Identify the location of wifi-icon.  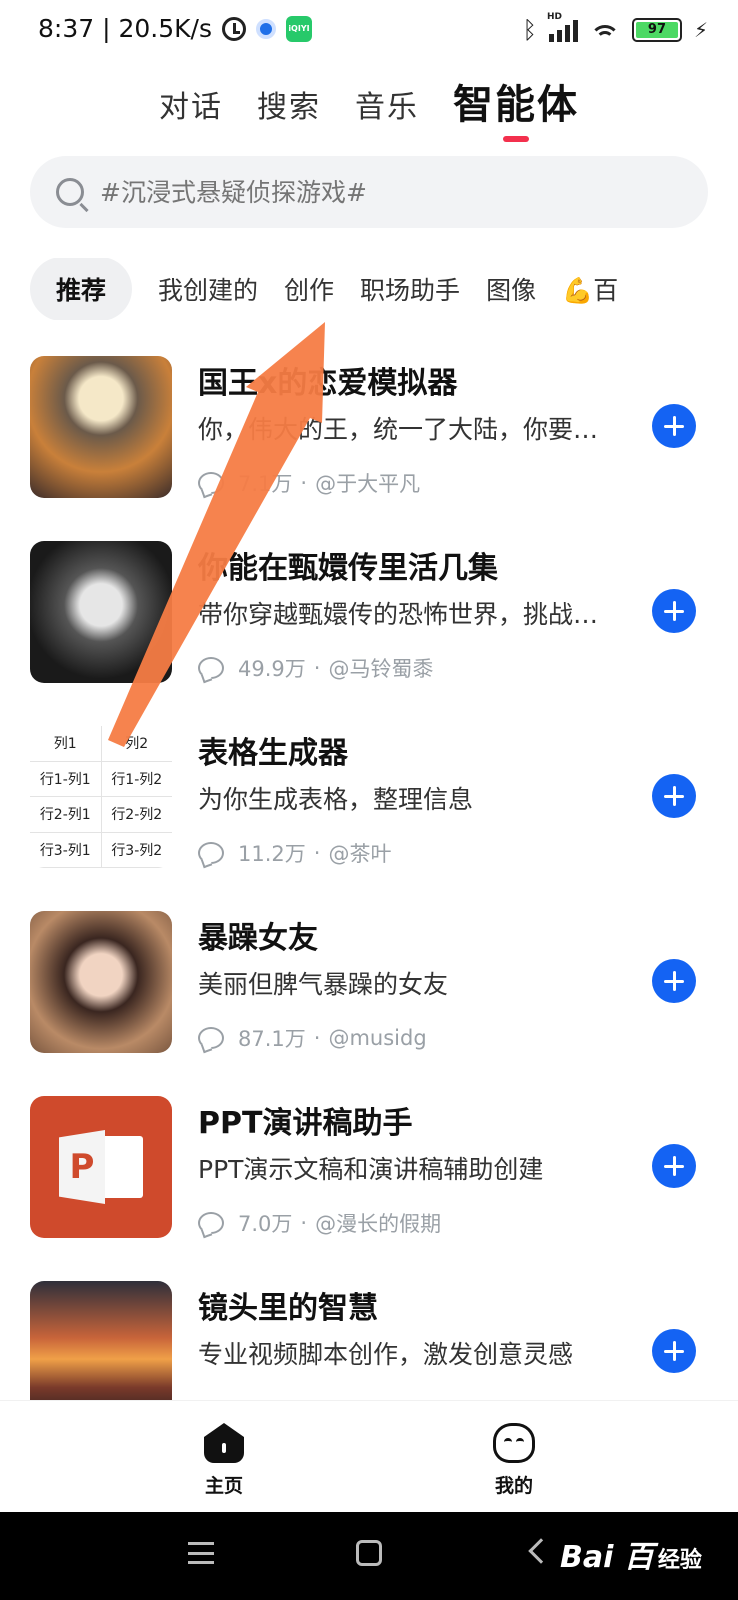
(604, 30).